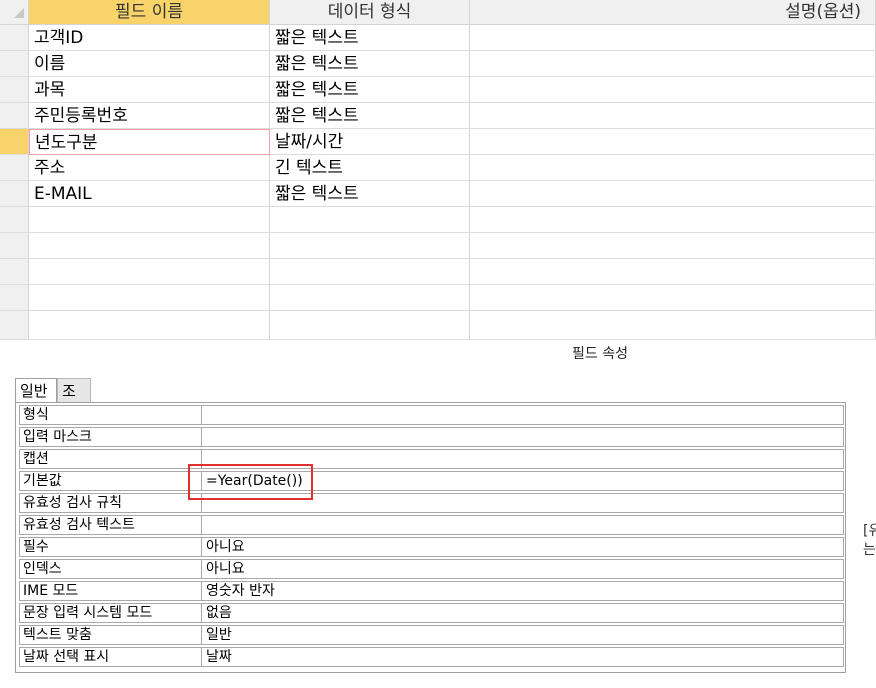 The image size is (876, 688). I want to click on property-label: 캡션, so click(111, 459).